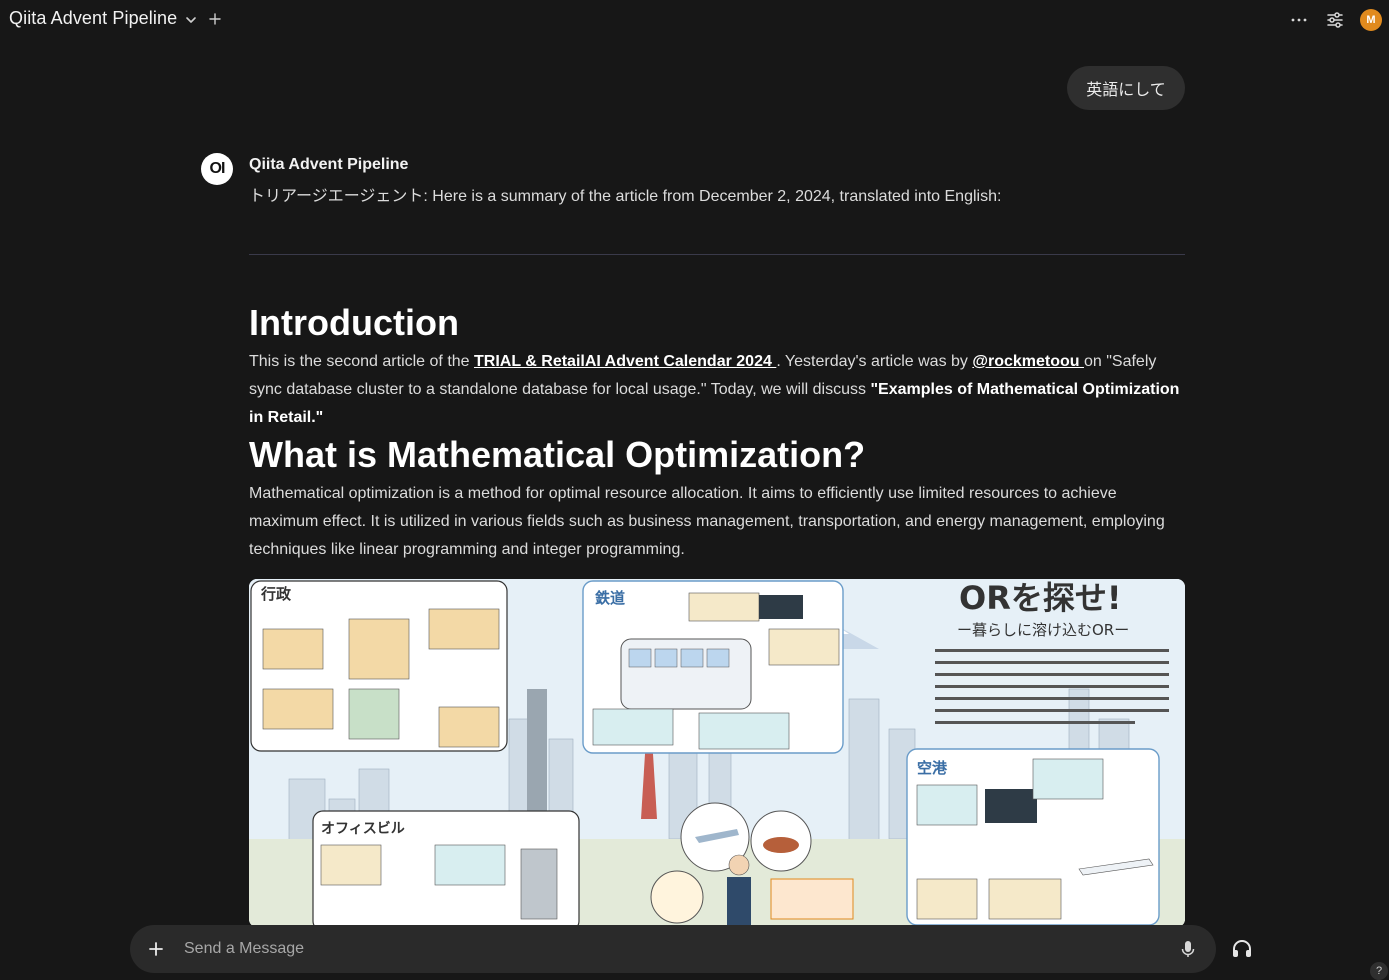 The width and height of the screenshot is (1389, 980). I want to click on author-link: @rockmetoou, so click(1028, 361).